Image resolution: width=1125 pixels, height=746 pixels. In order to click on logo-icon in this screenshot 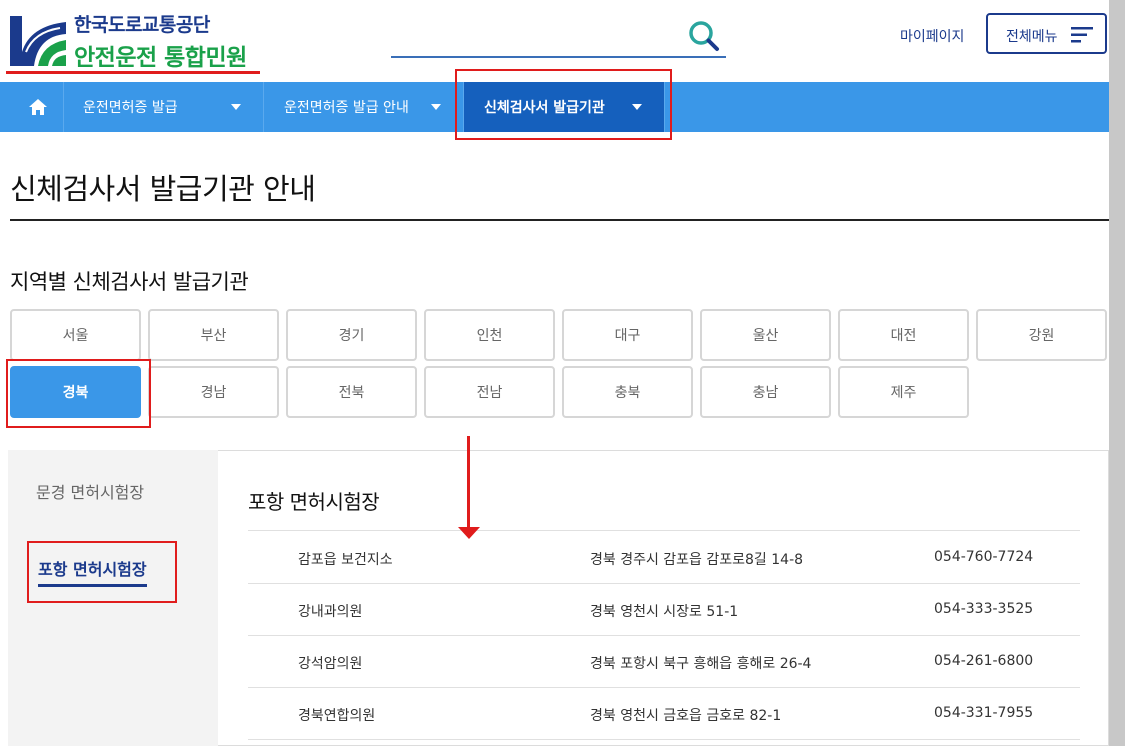, I will do `click(38, 41)`.